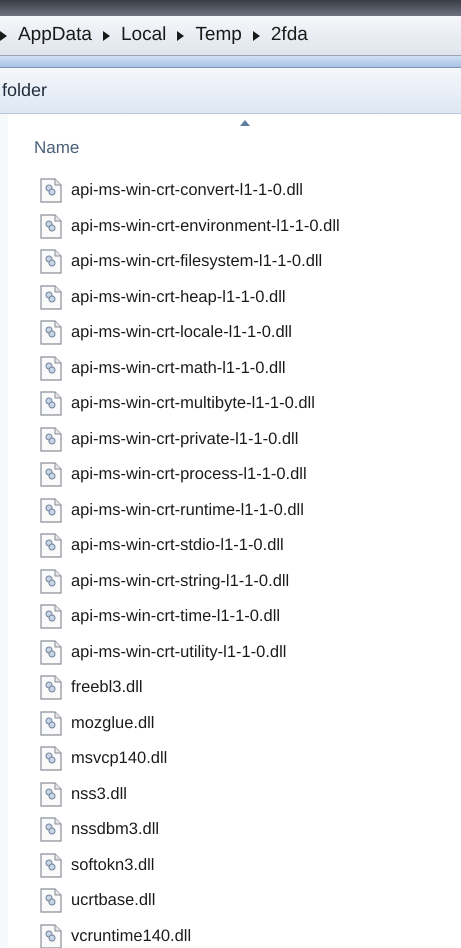 This screenshot has height=948, width=461. Describe the element at coordinates (113, 901) in the screenshot. I see `file-name: ucrtbase.dll` at that location.